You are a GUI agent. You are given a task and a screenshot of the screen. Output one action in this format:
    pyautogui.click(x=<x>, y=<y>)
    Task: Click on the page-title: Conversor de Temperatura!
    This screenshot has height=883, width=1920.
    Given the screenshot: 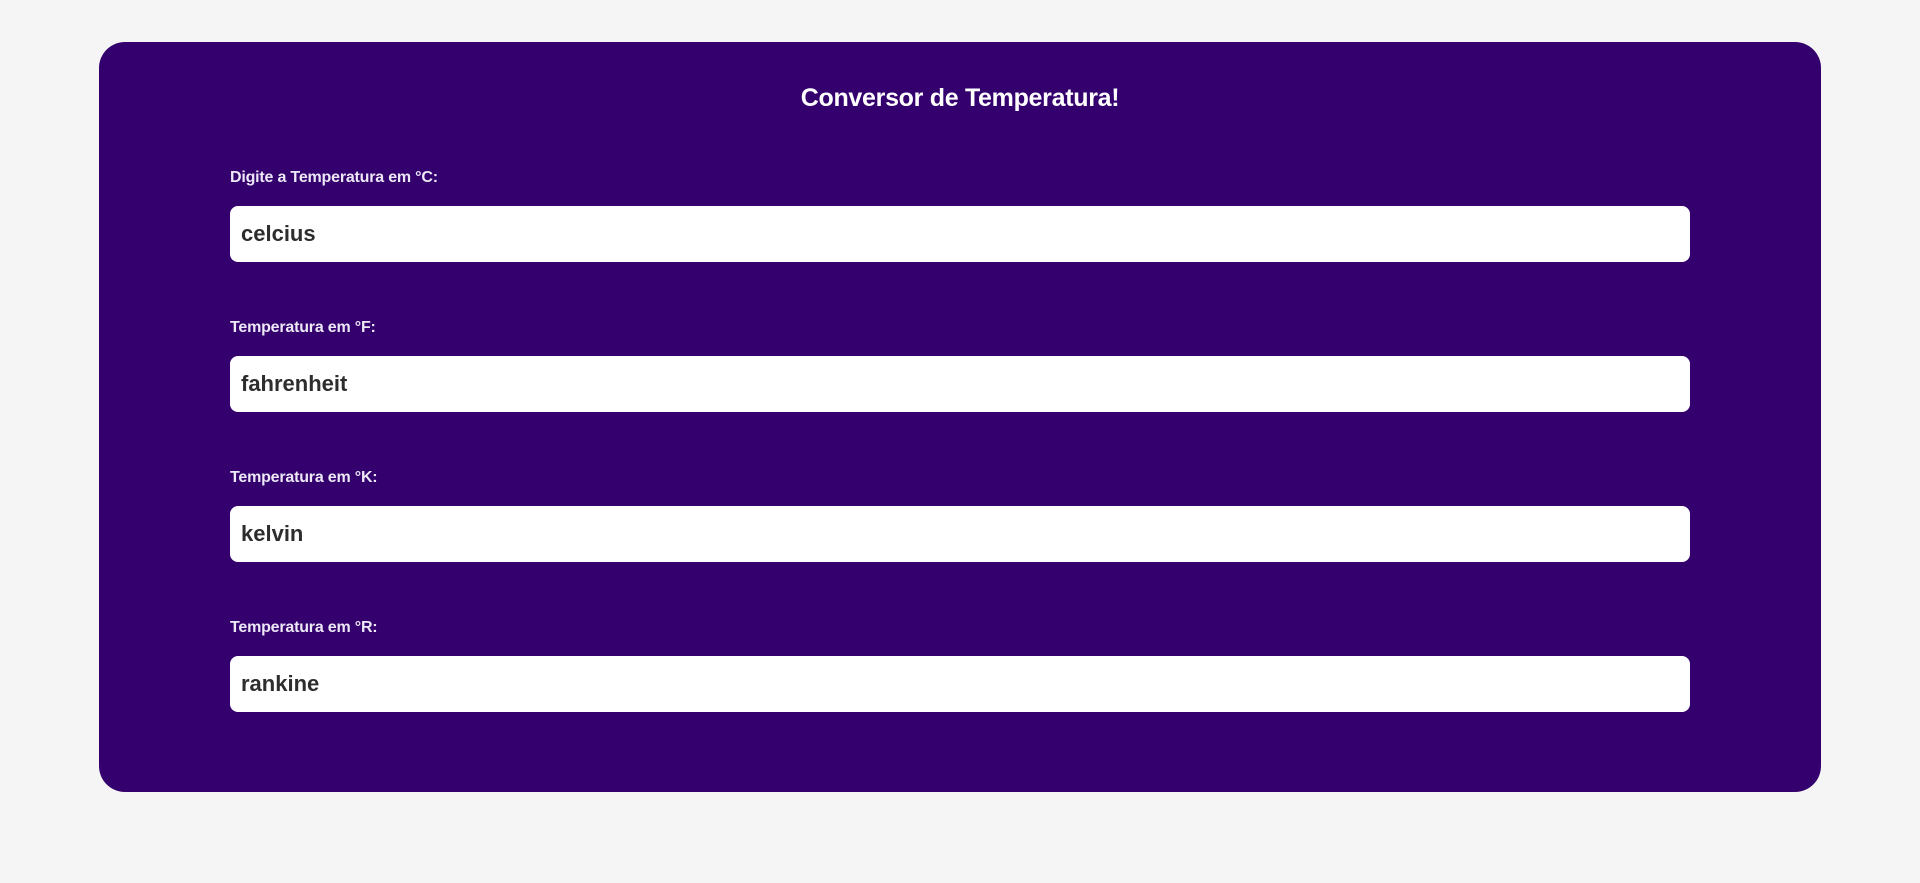 What is the action you would take?
    pyautogui.click(x=960, y=98)
    